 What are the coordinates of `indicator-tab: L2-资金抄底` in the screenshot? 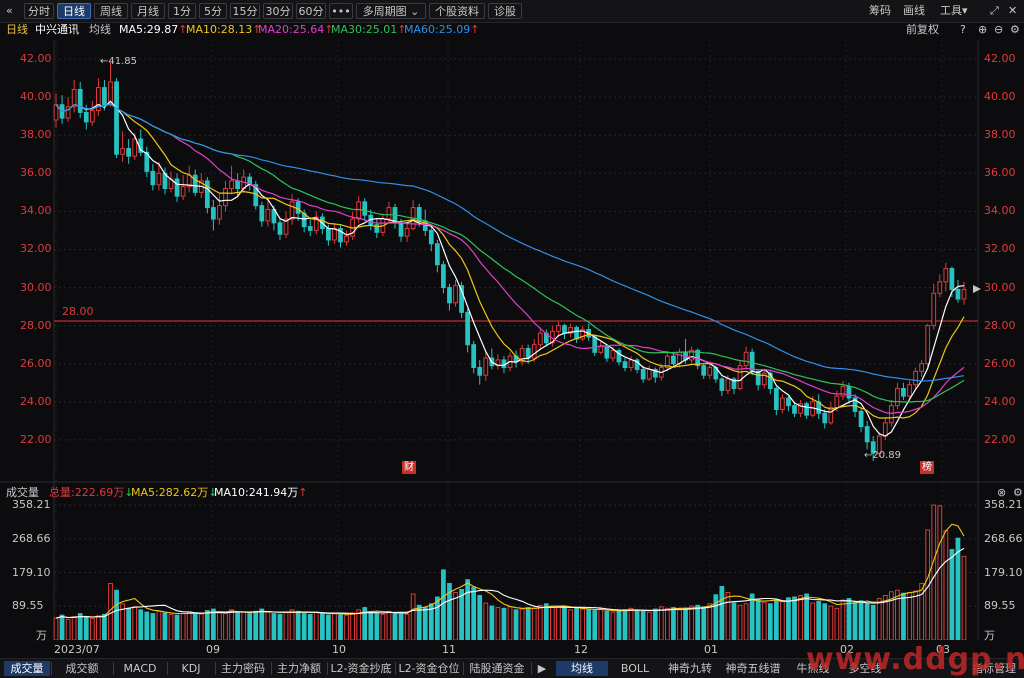 It's located at (361, 668).